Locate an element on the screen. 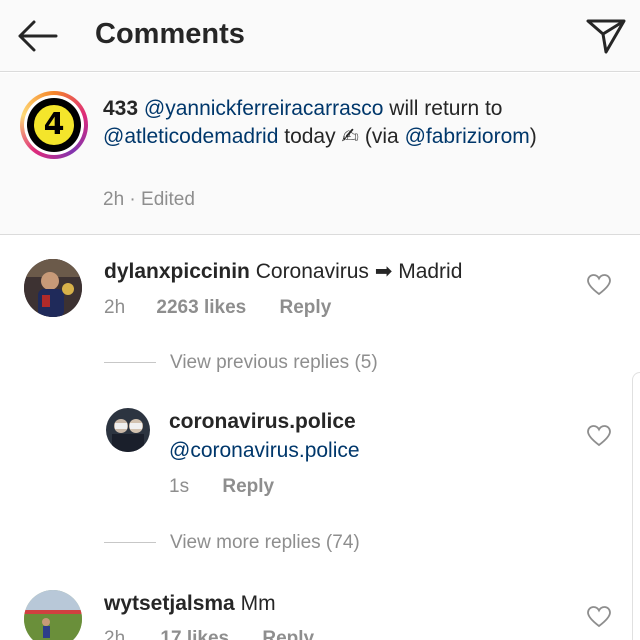  comment-meta: 2h 2263 likes Reply is located at coordinates (217, 308).